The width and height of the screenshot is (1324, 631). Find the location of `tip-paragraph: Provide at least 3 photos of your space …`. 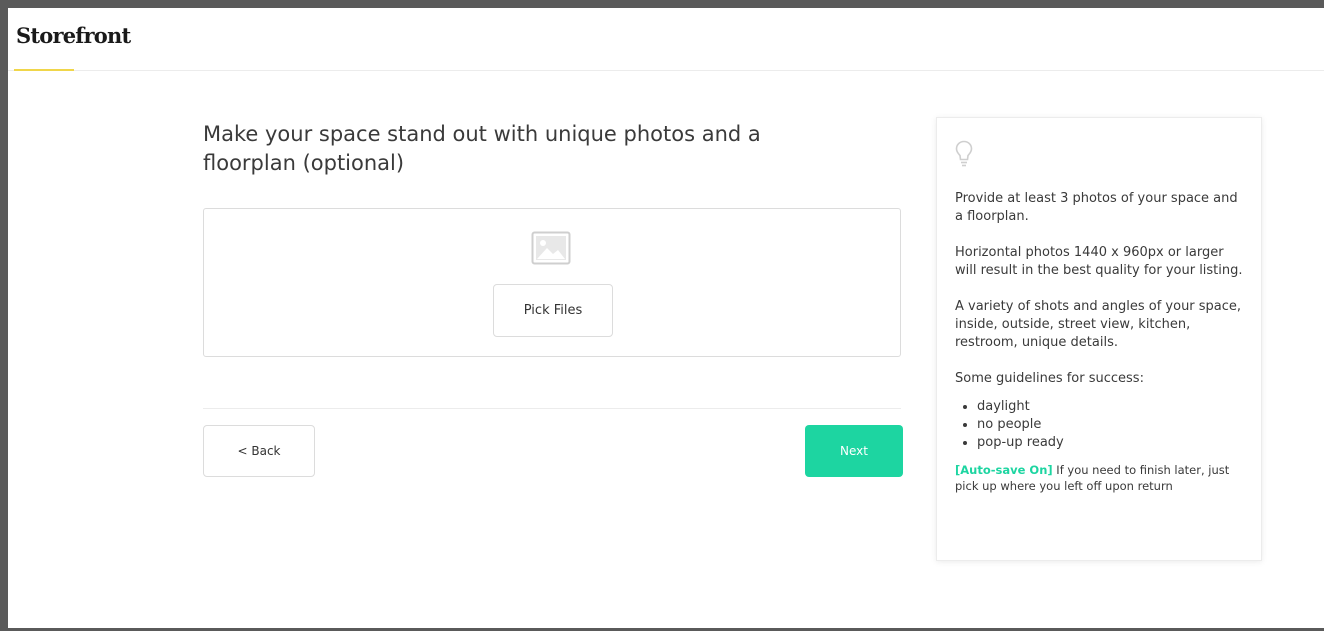

tip-paragraph: Provide at least 3 photos of your space … is located at coordinates (1096, 207).